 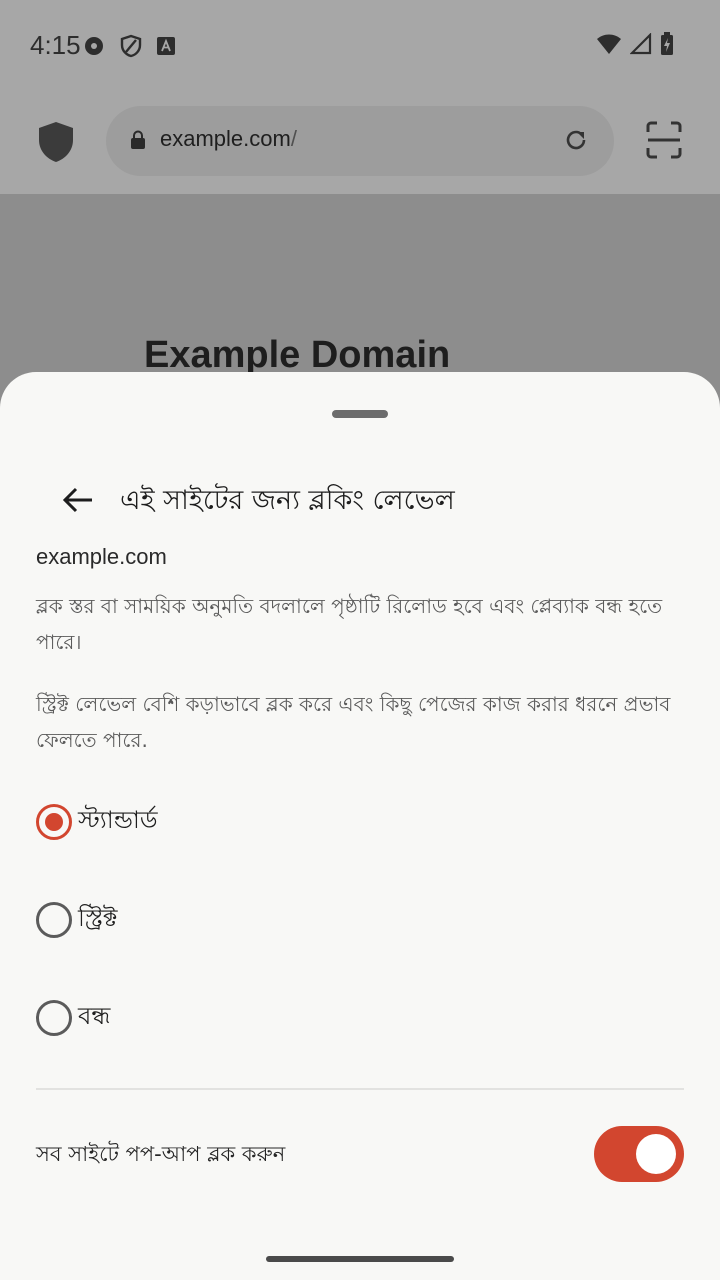 What do you see at coordinates (166, 48) in the screenshot?
I see `font-icon` at bounding box center [166, 48].